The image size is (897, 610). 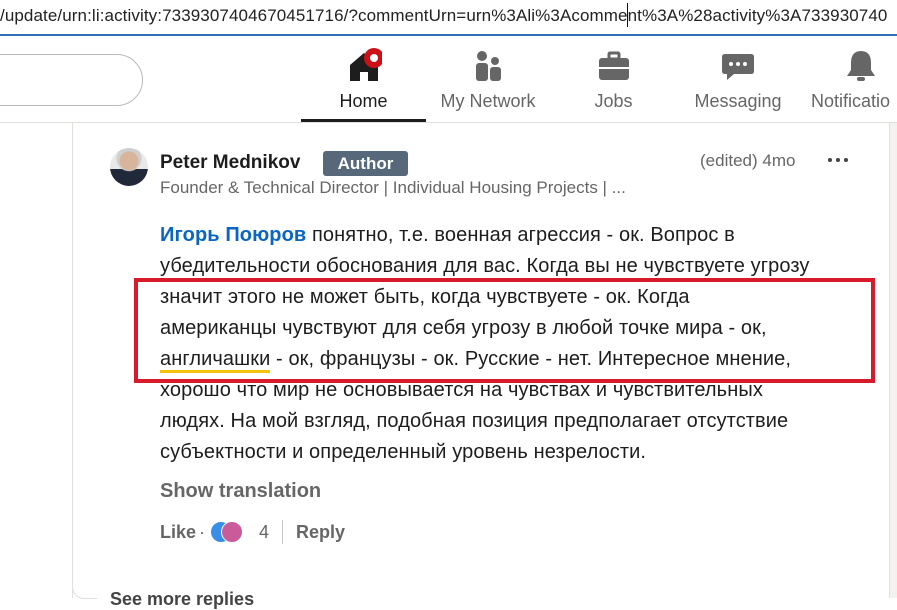 I want to click on highlighted-word: англичашки, so click(x=215, y=360).